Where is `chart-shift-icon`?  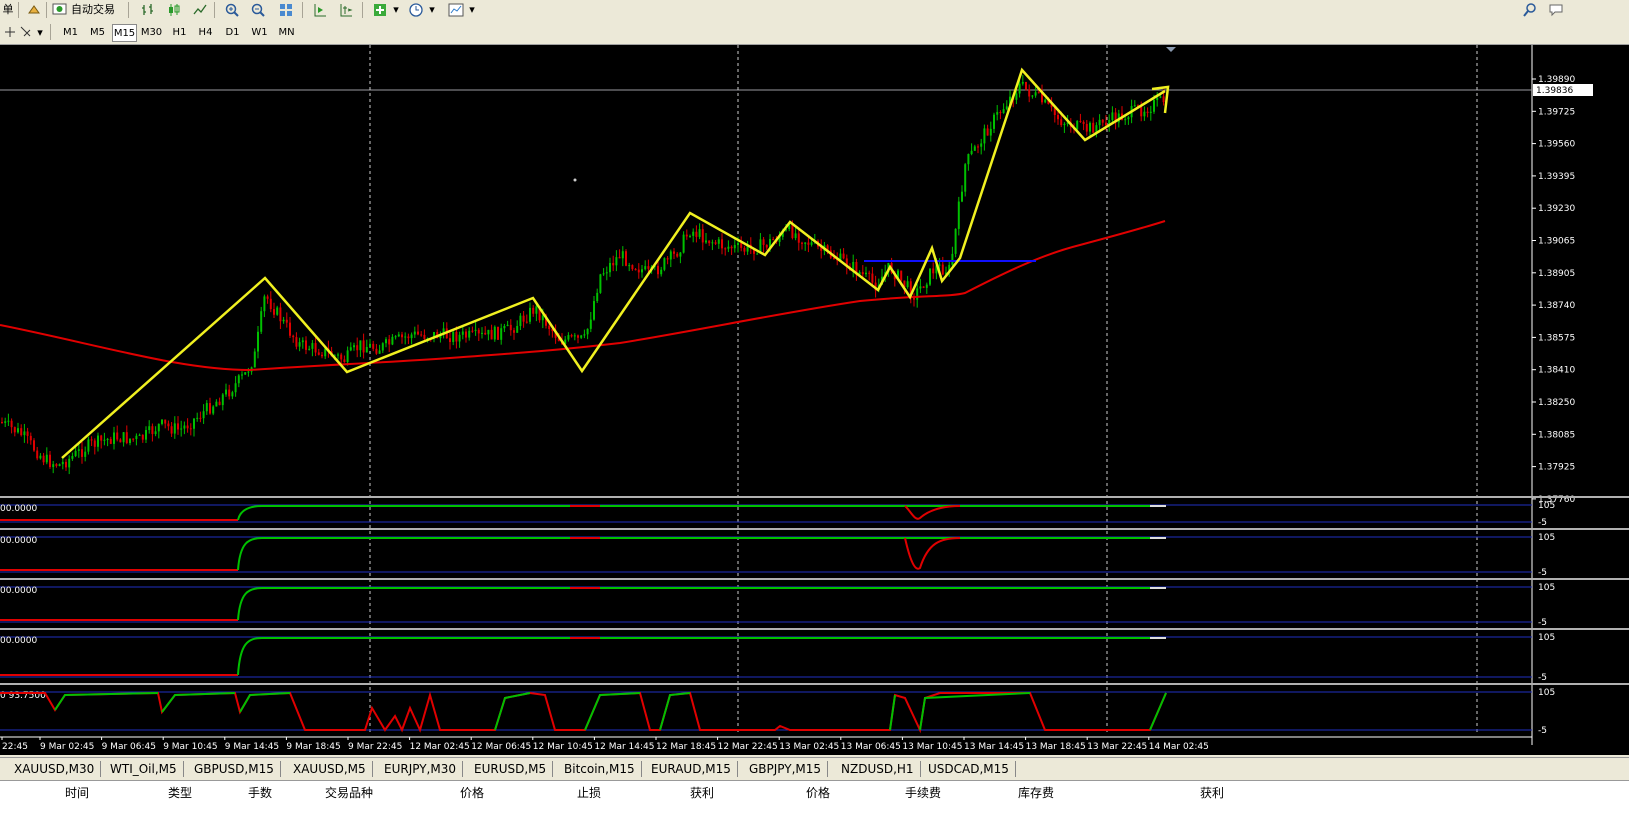 chart-shift-icon is located at coordinates (320, 9).